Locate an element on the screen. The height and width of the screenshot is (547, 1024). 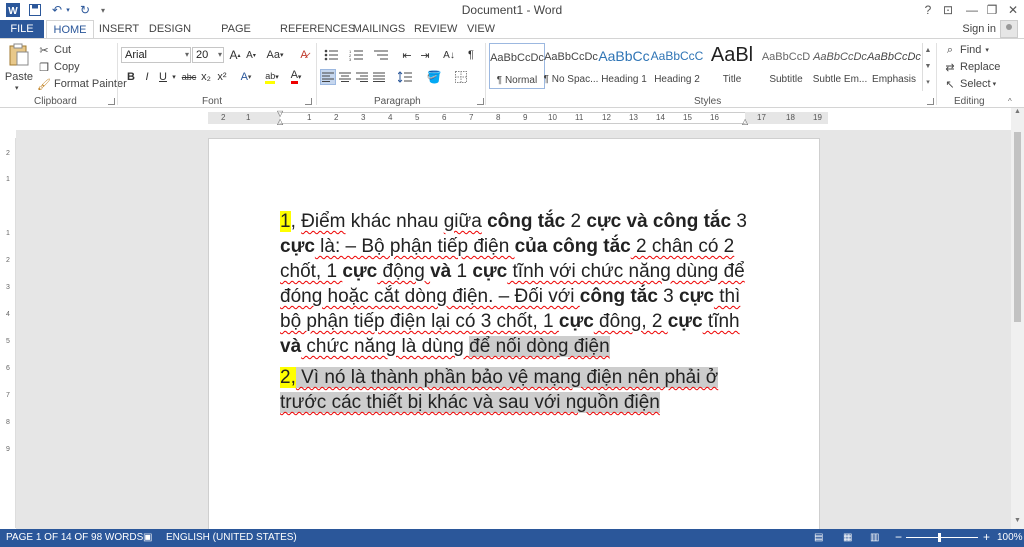
text-effects-button: A ▾ is located at coordinates (246, 77).